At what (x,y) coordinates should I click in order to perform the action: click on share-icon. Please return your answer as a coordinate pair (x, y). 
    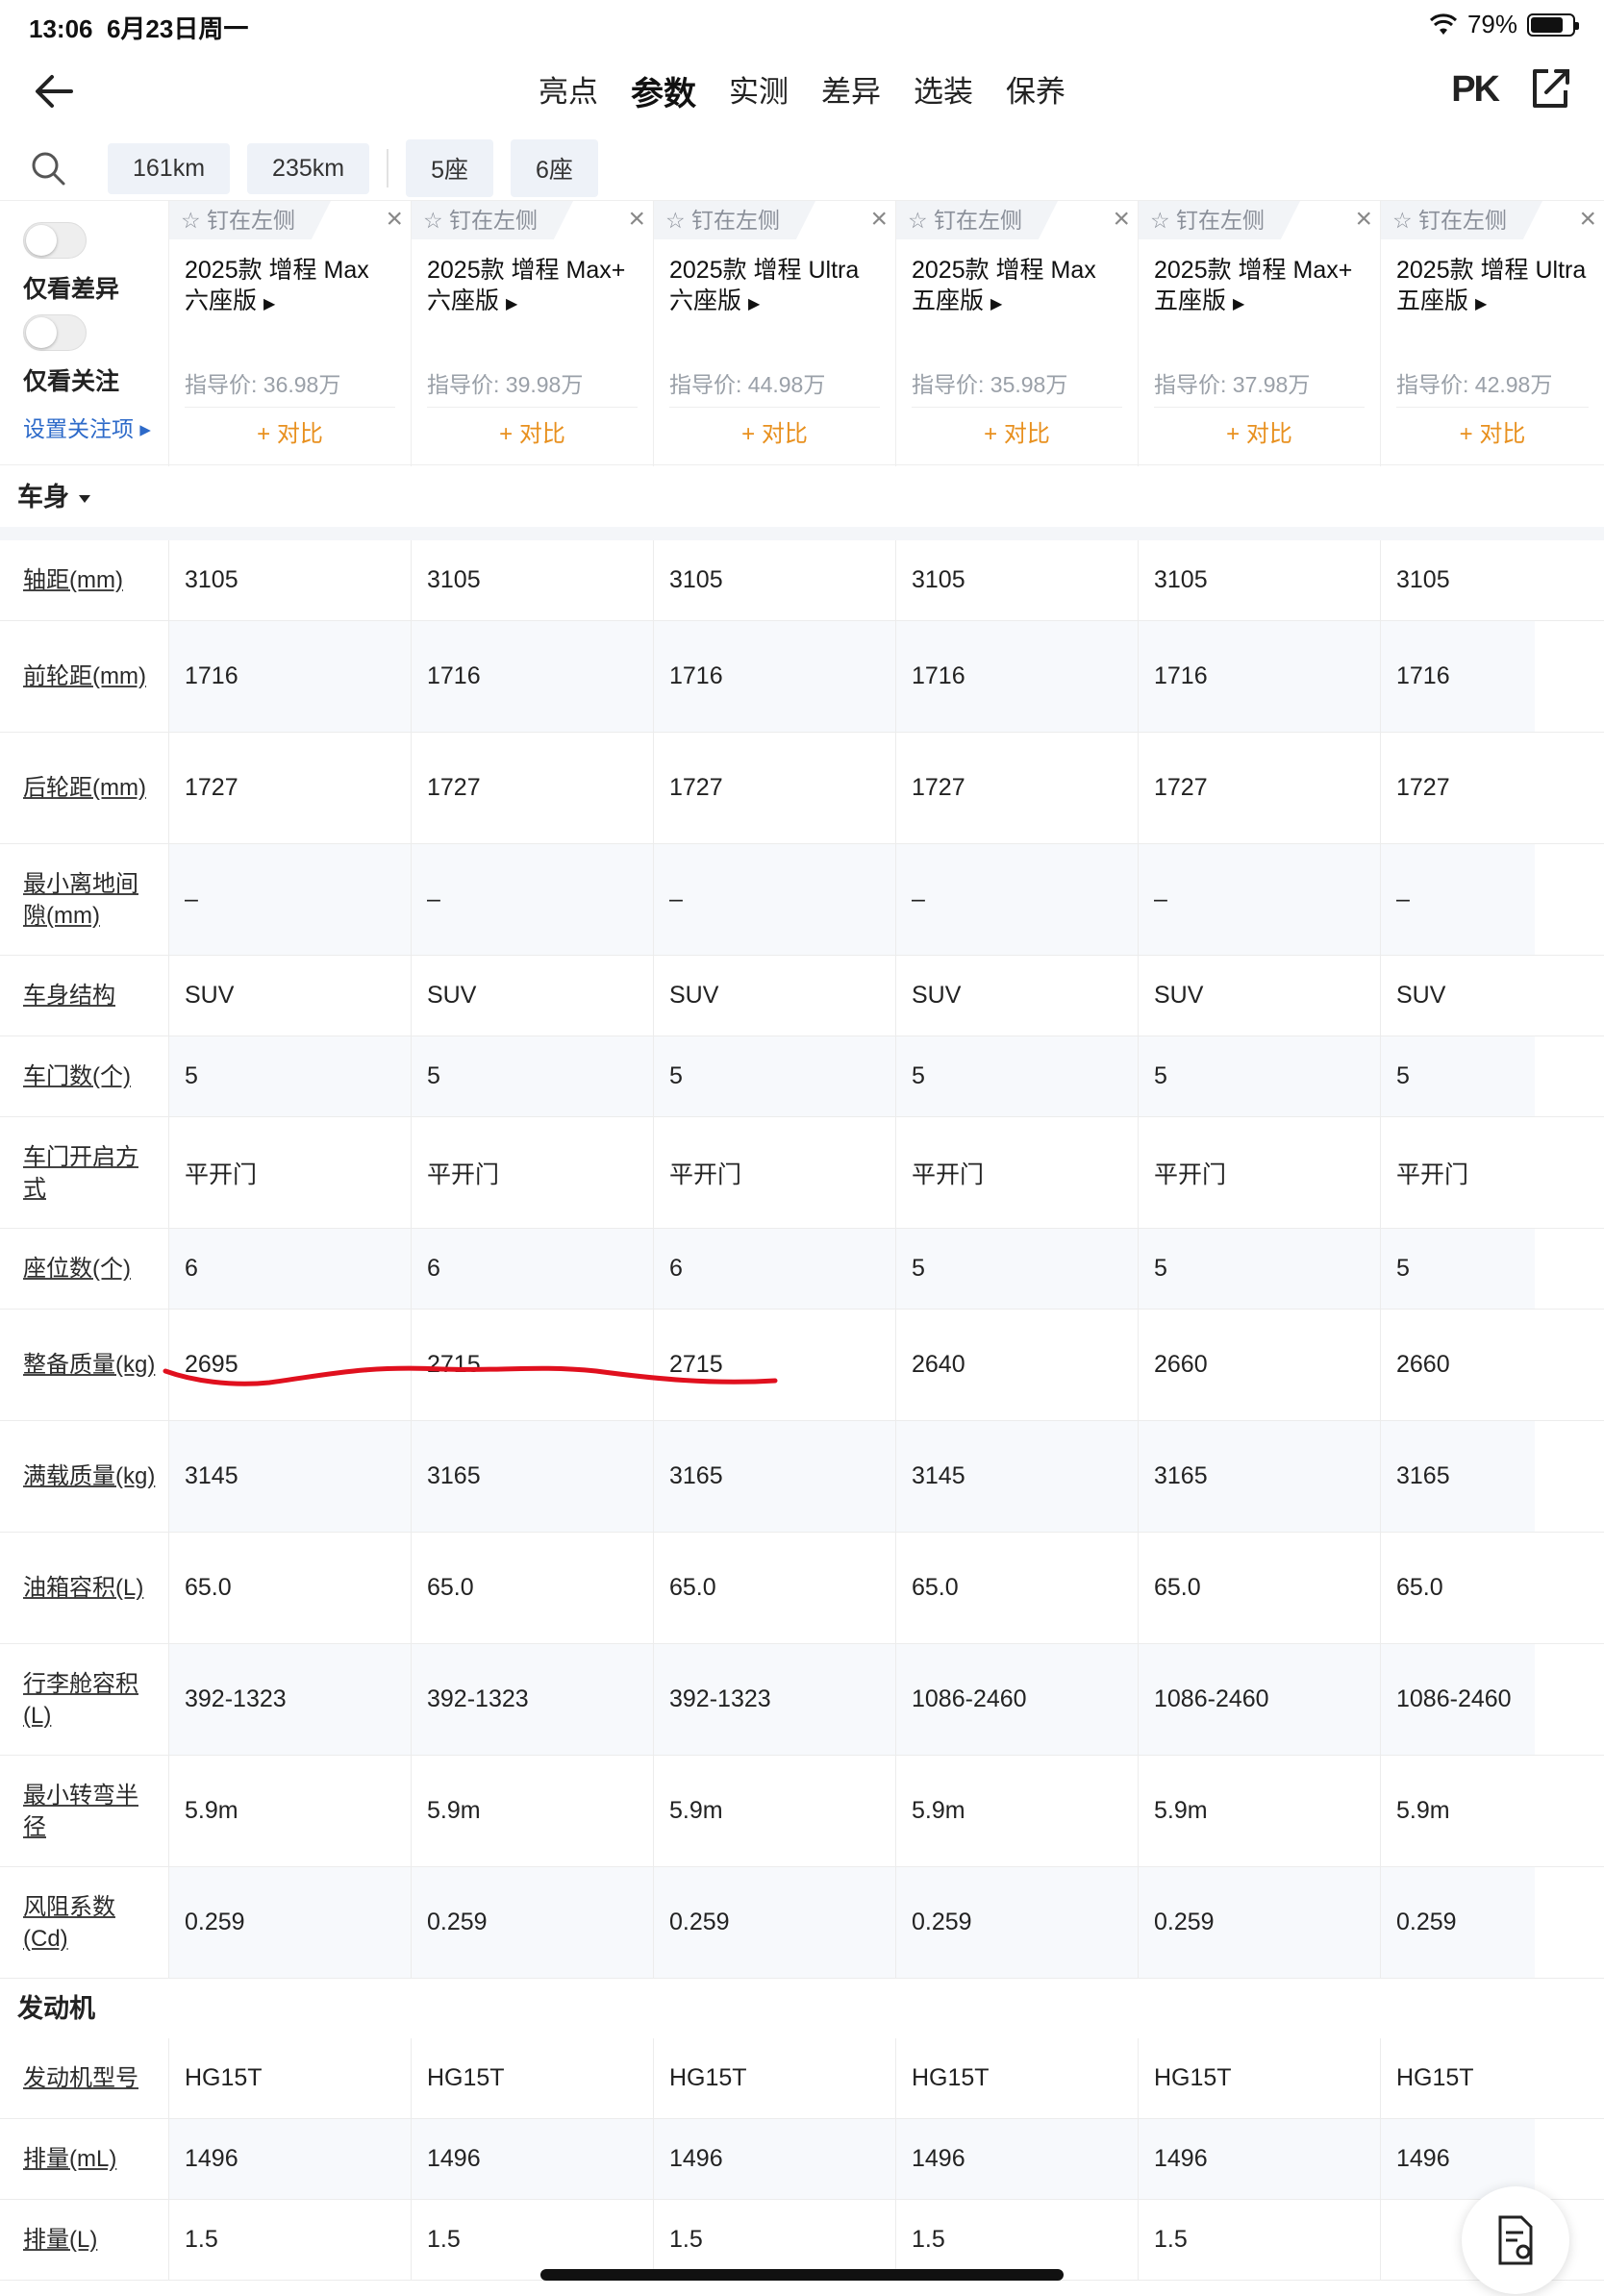
    Looking at the image, I should click on (1550, 88).